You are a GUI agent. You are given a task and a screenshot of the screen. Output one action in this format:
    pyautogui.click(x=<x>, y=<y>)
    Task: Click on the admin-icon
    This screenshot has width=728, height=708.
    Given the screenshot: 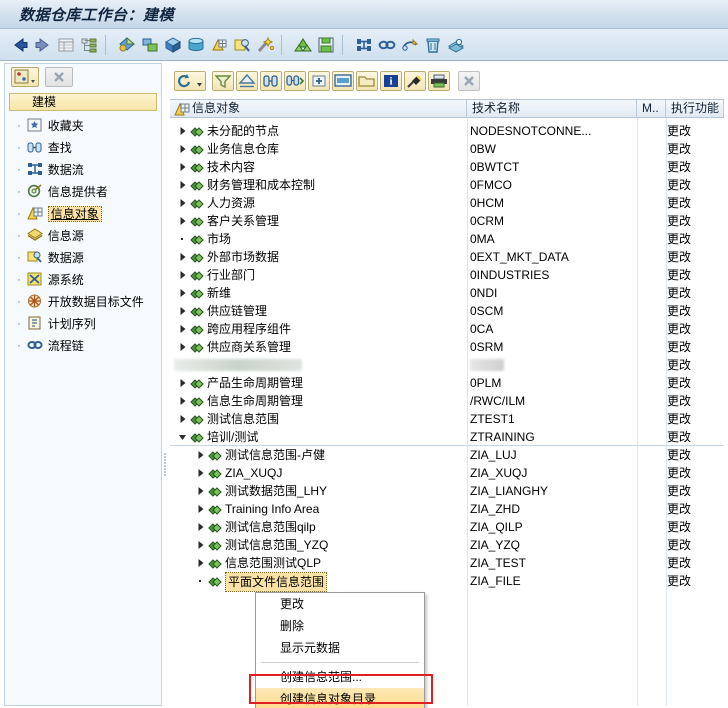 What is the action you would take?
    pyautogui.click(x=456, y=45)
    